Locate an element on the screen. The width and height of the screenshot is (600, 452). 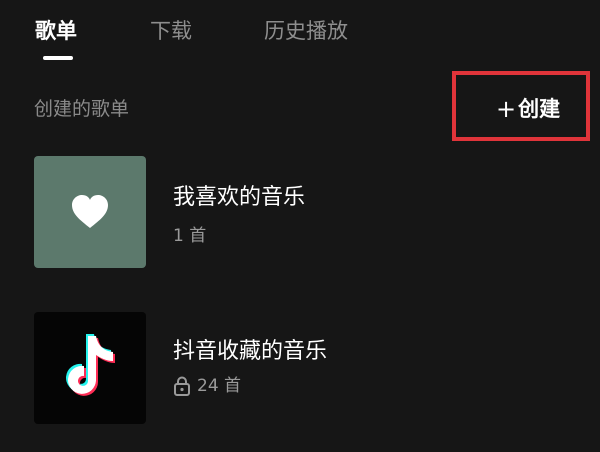
playlist-count-row: 24 首 is located at coordinates (207, 386).